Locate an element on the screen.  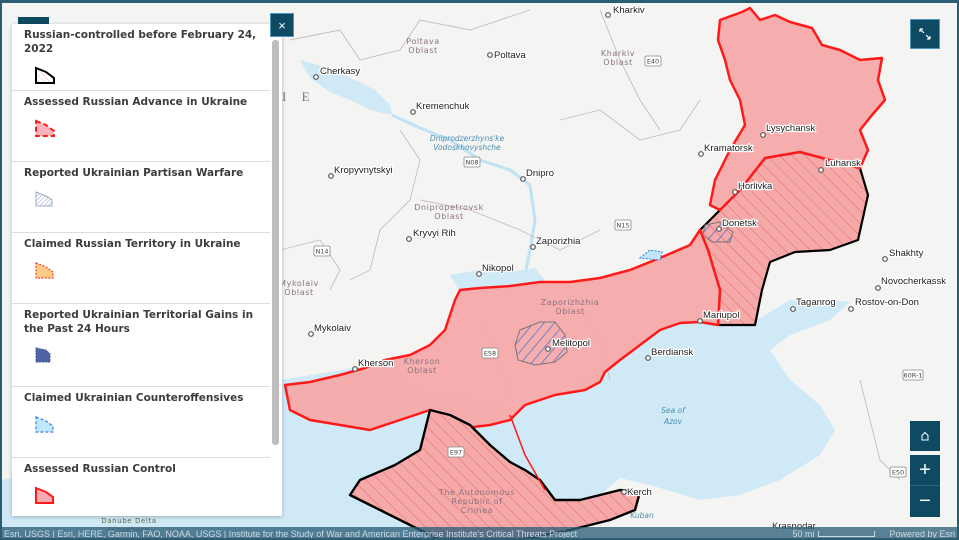
svg-text: E50 is located at coordinates (898, 473).